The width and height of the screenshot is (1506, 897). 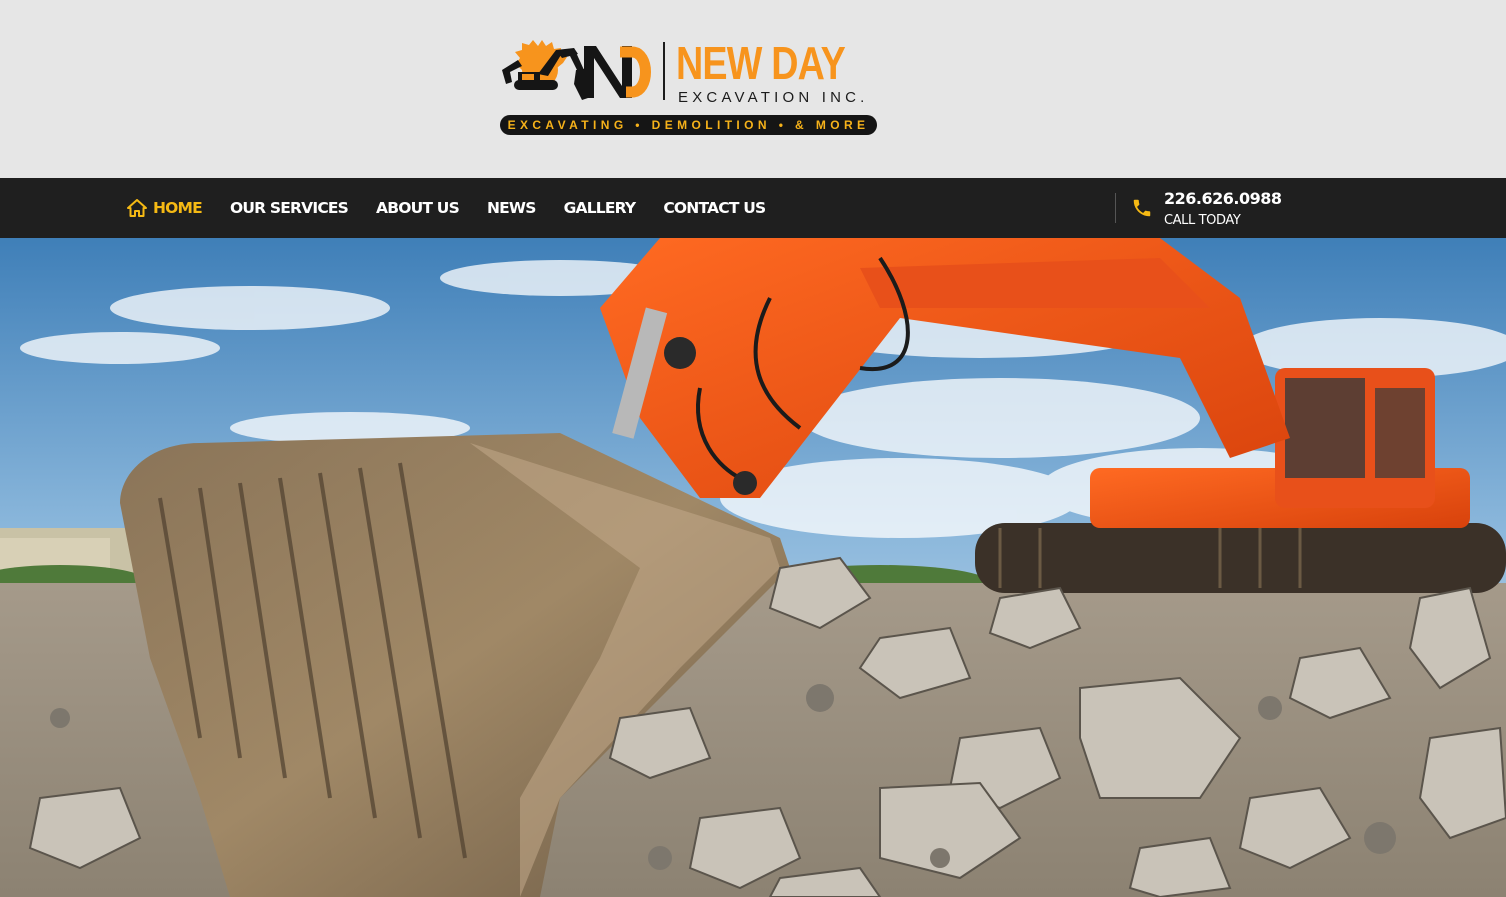 What do you see at coordinates (1223, 198) in the screenshot?
I see `phone-number-link: 226.626.0988` at bounding box center [1223, 198].